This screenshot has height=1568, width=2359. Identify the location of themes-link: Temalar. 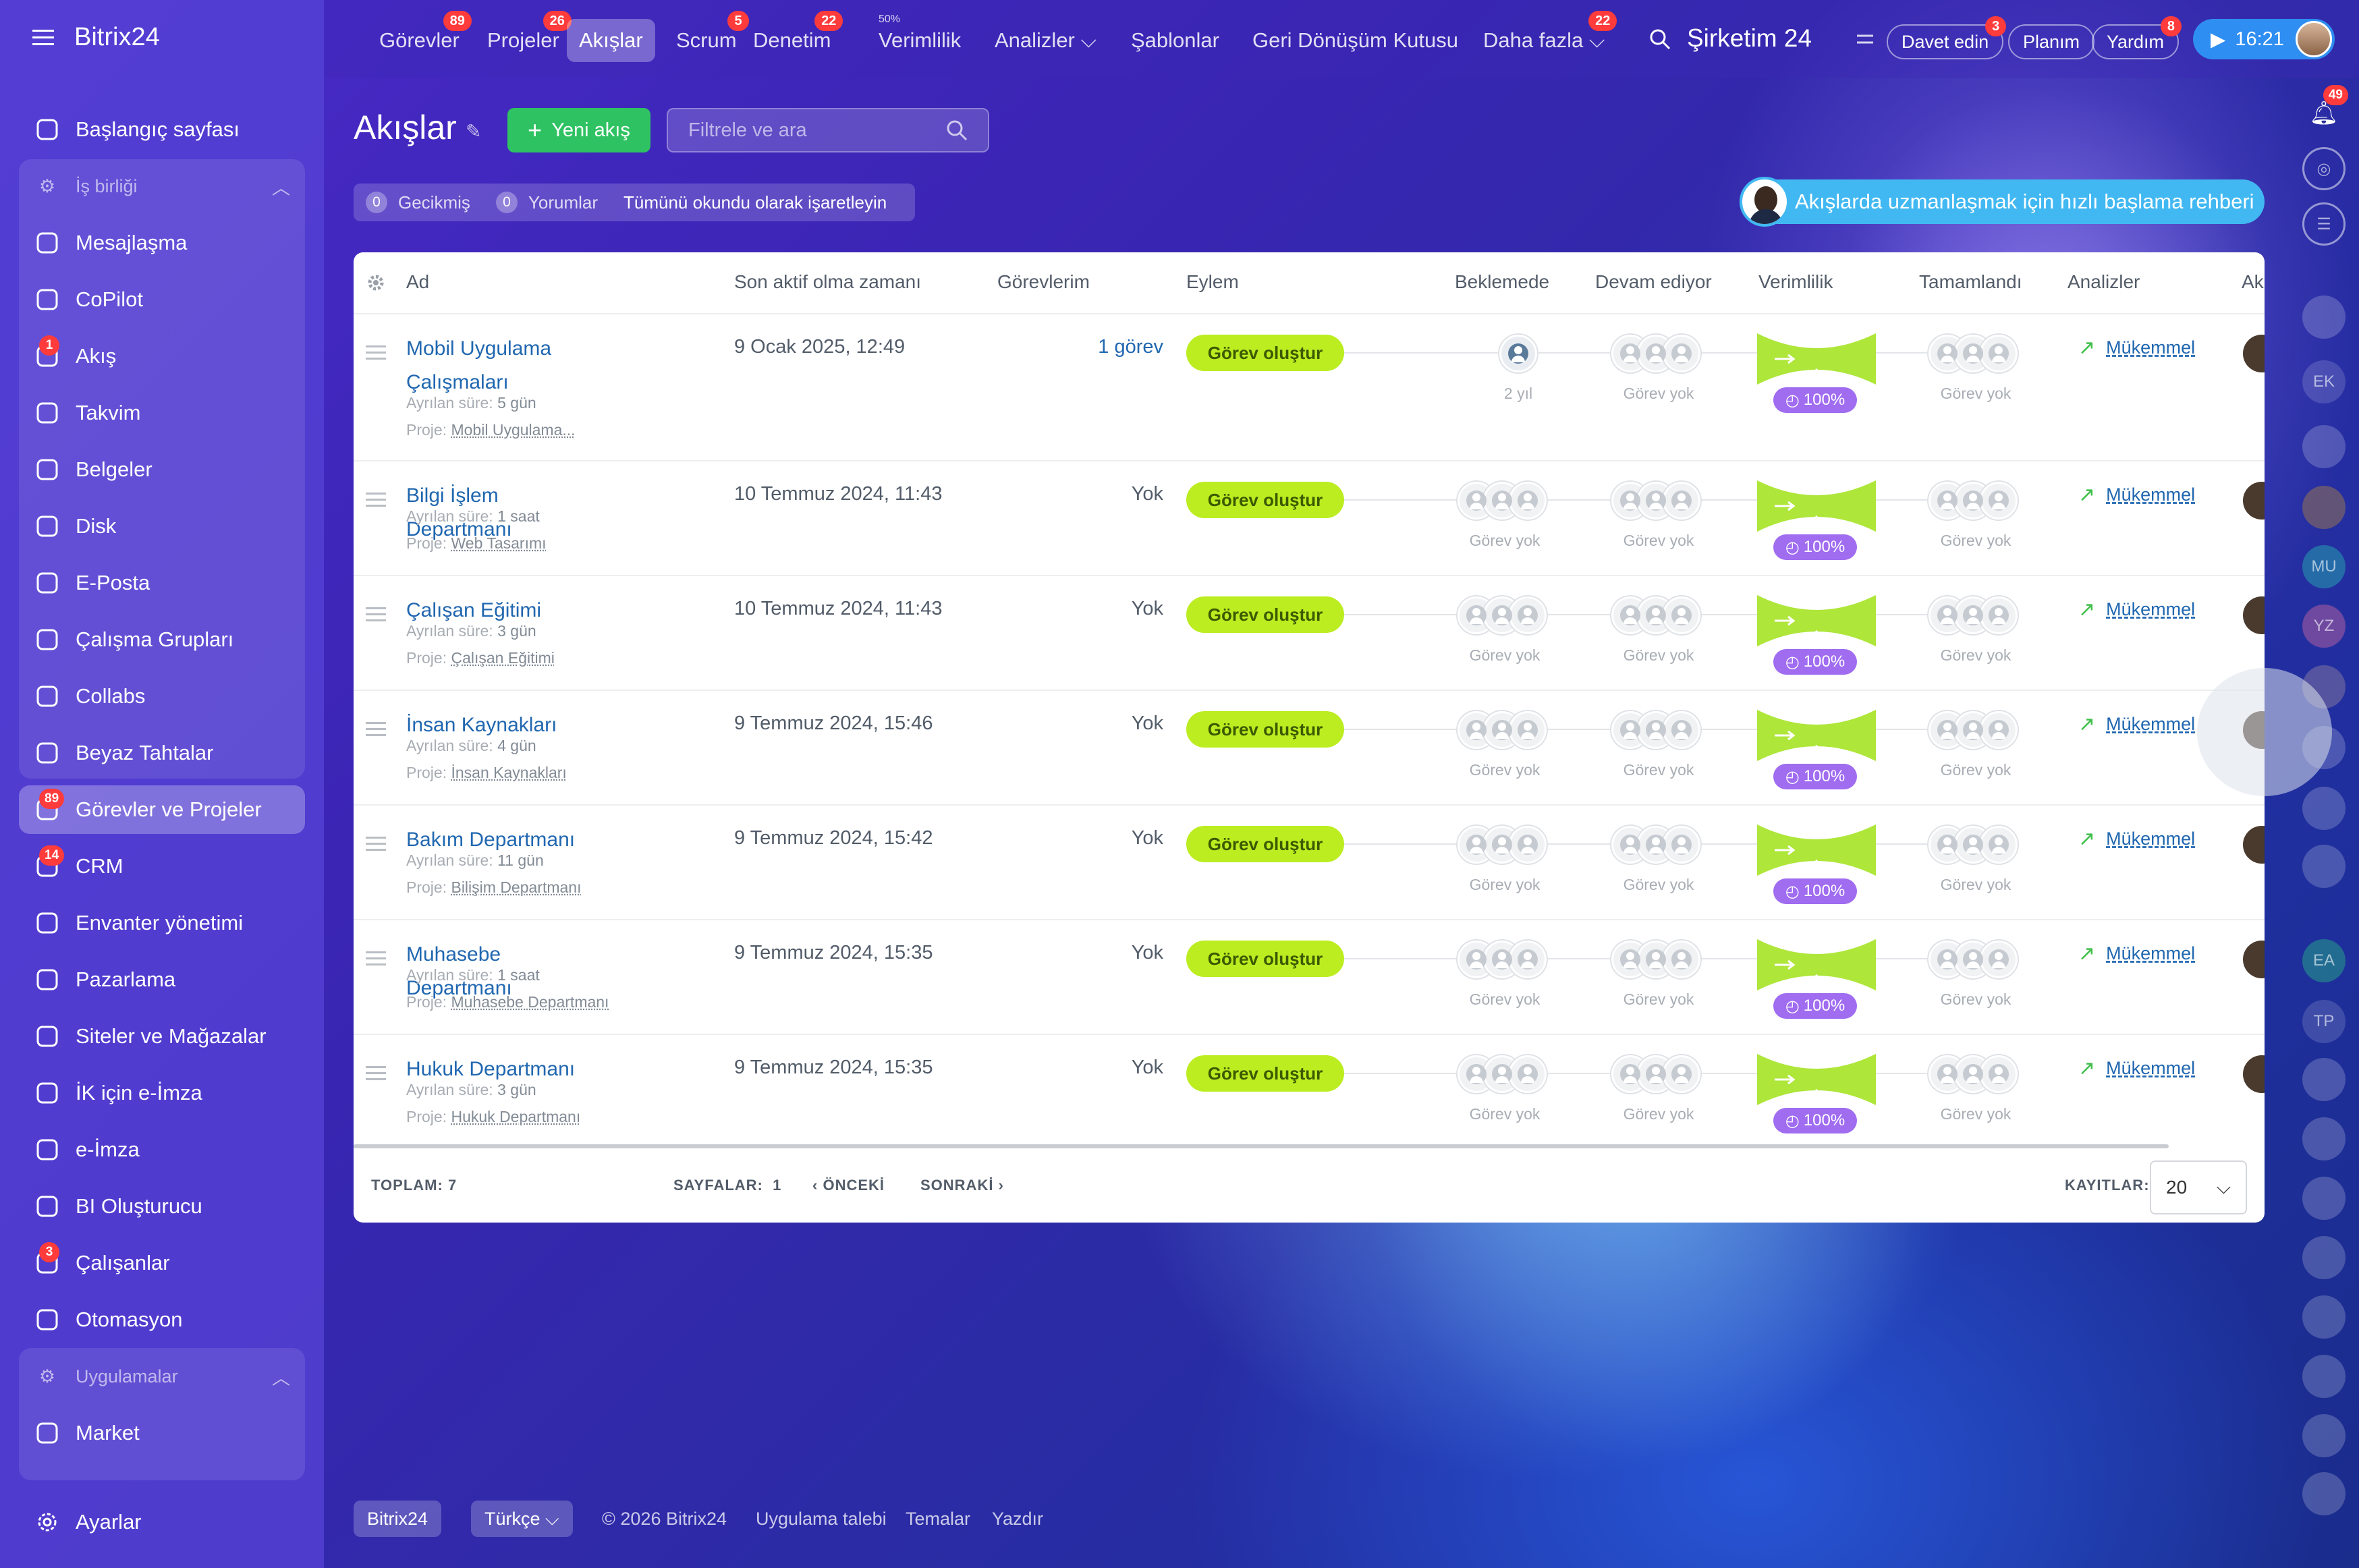
(938, 1519).